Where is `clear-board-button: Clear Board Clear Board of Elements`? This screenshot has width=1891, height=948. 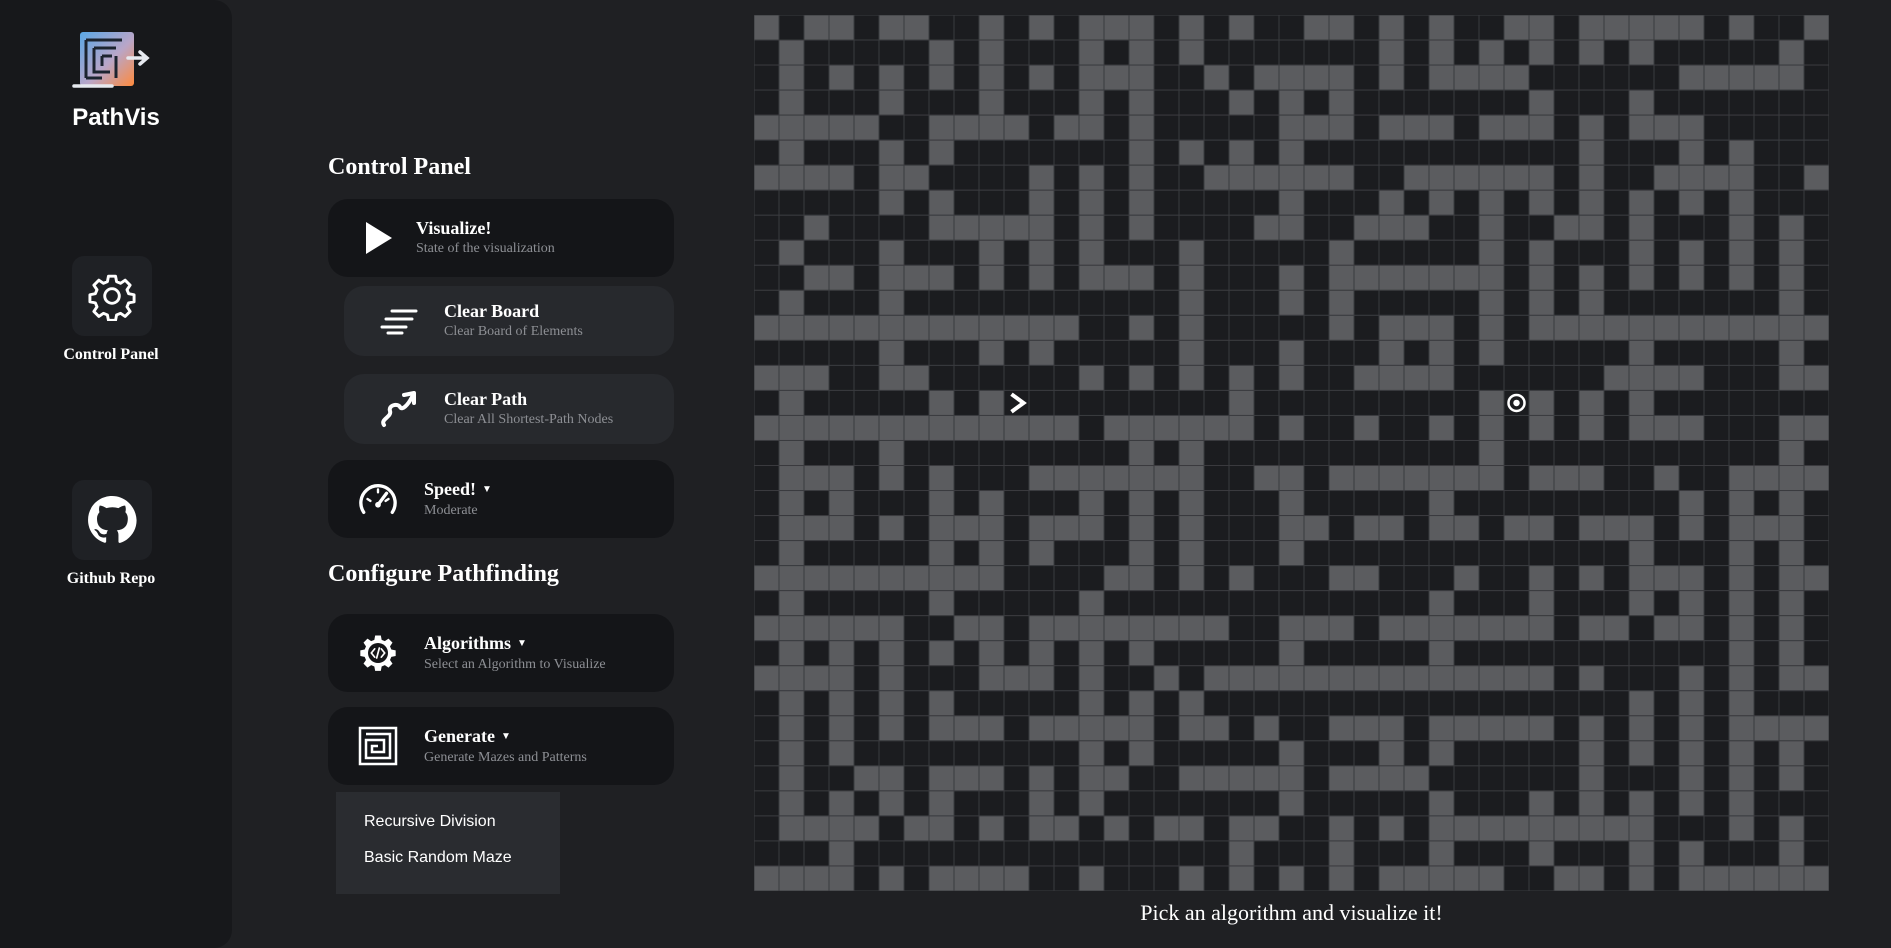
clear-board-button: Clear Board Clear Board of Elements is located at coordinates (509, 321).